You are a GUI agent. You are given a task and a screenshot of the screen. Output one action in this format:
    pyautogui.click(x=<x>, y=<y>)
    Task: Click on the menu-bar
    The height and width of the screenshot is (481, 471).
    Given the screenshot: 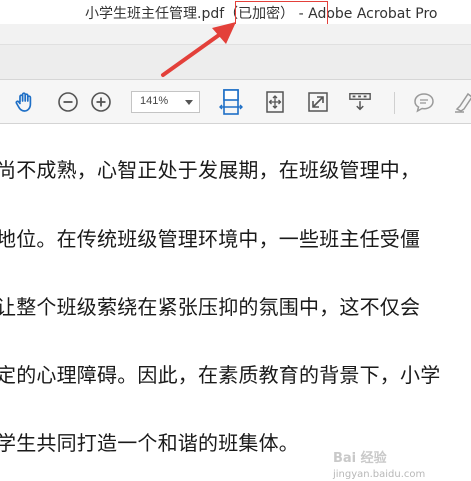 What is the action you would take?
    pyautogui.click(x=235, y=34)
    